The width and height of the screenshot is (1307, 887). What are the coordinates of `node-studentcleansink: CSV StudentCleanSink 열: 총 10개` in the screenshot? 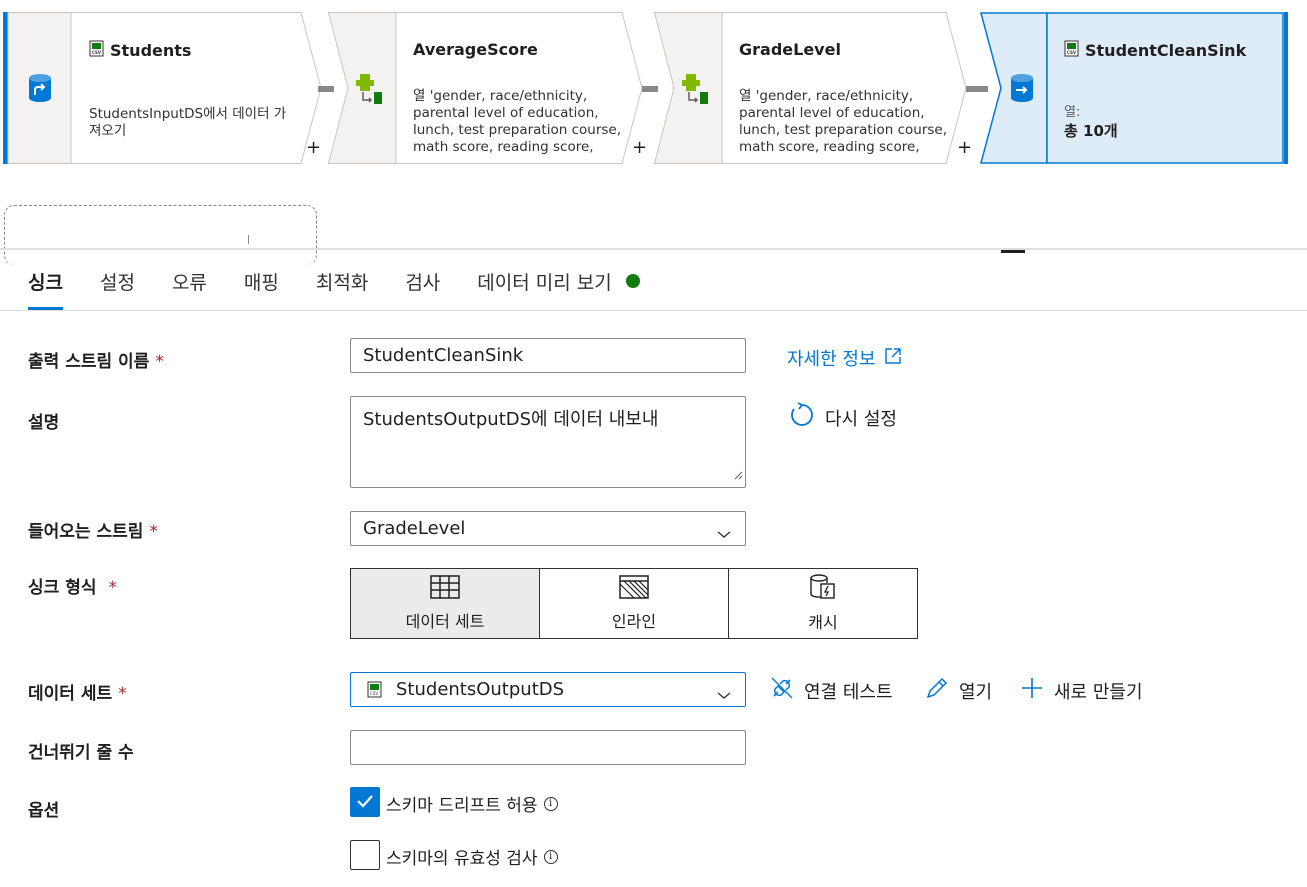 It's located at (1138, 88).